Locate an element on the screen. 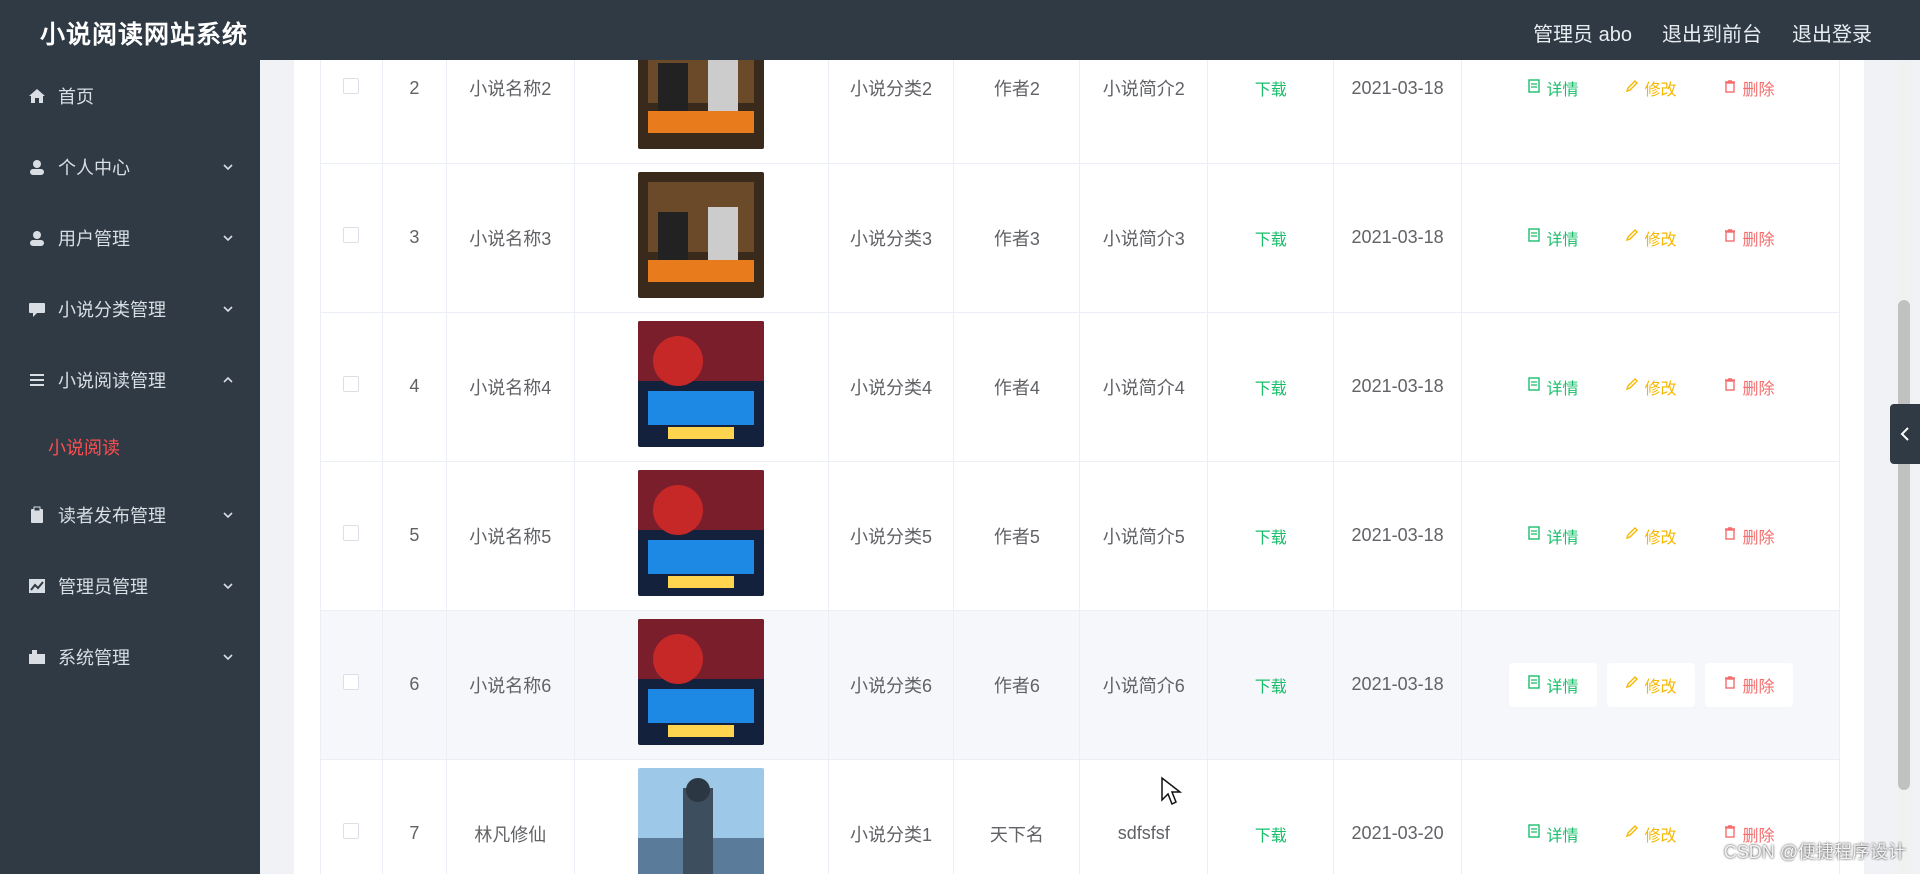 The height and width of the screenshot is (874, 1920). row-index: 5 is located at coordinates (414, 536).